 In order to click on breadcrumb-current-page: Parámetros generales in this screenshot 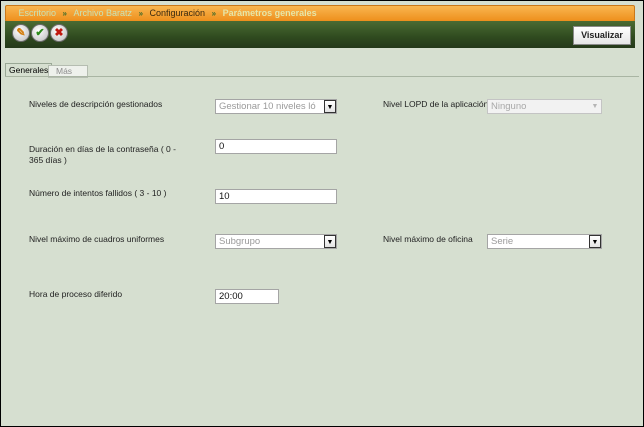, I will do `click(269, 13)`.